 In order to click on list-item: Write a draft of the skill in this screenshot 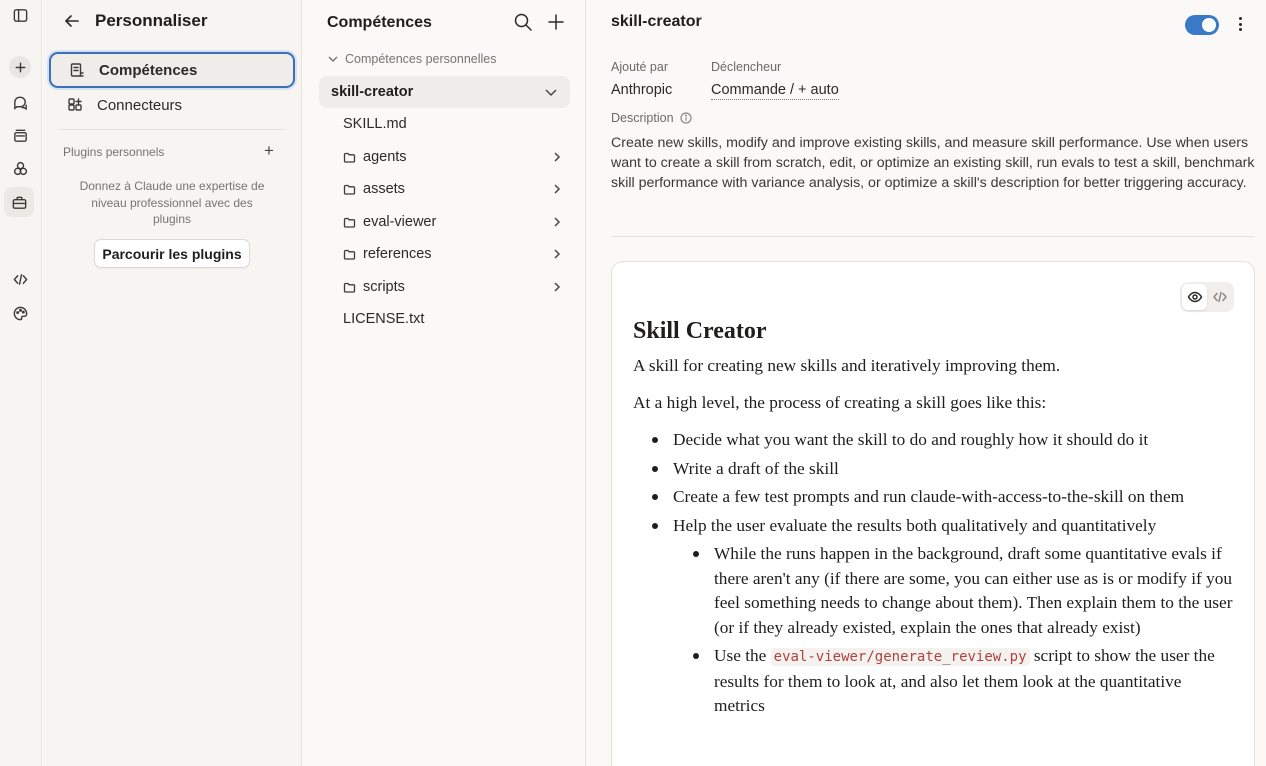, I will do `click(933, 469)`.